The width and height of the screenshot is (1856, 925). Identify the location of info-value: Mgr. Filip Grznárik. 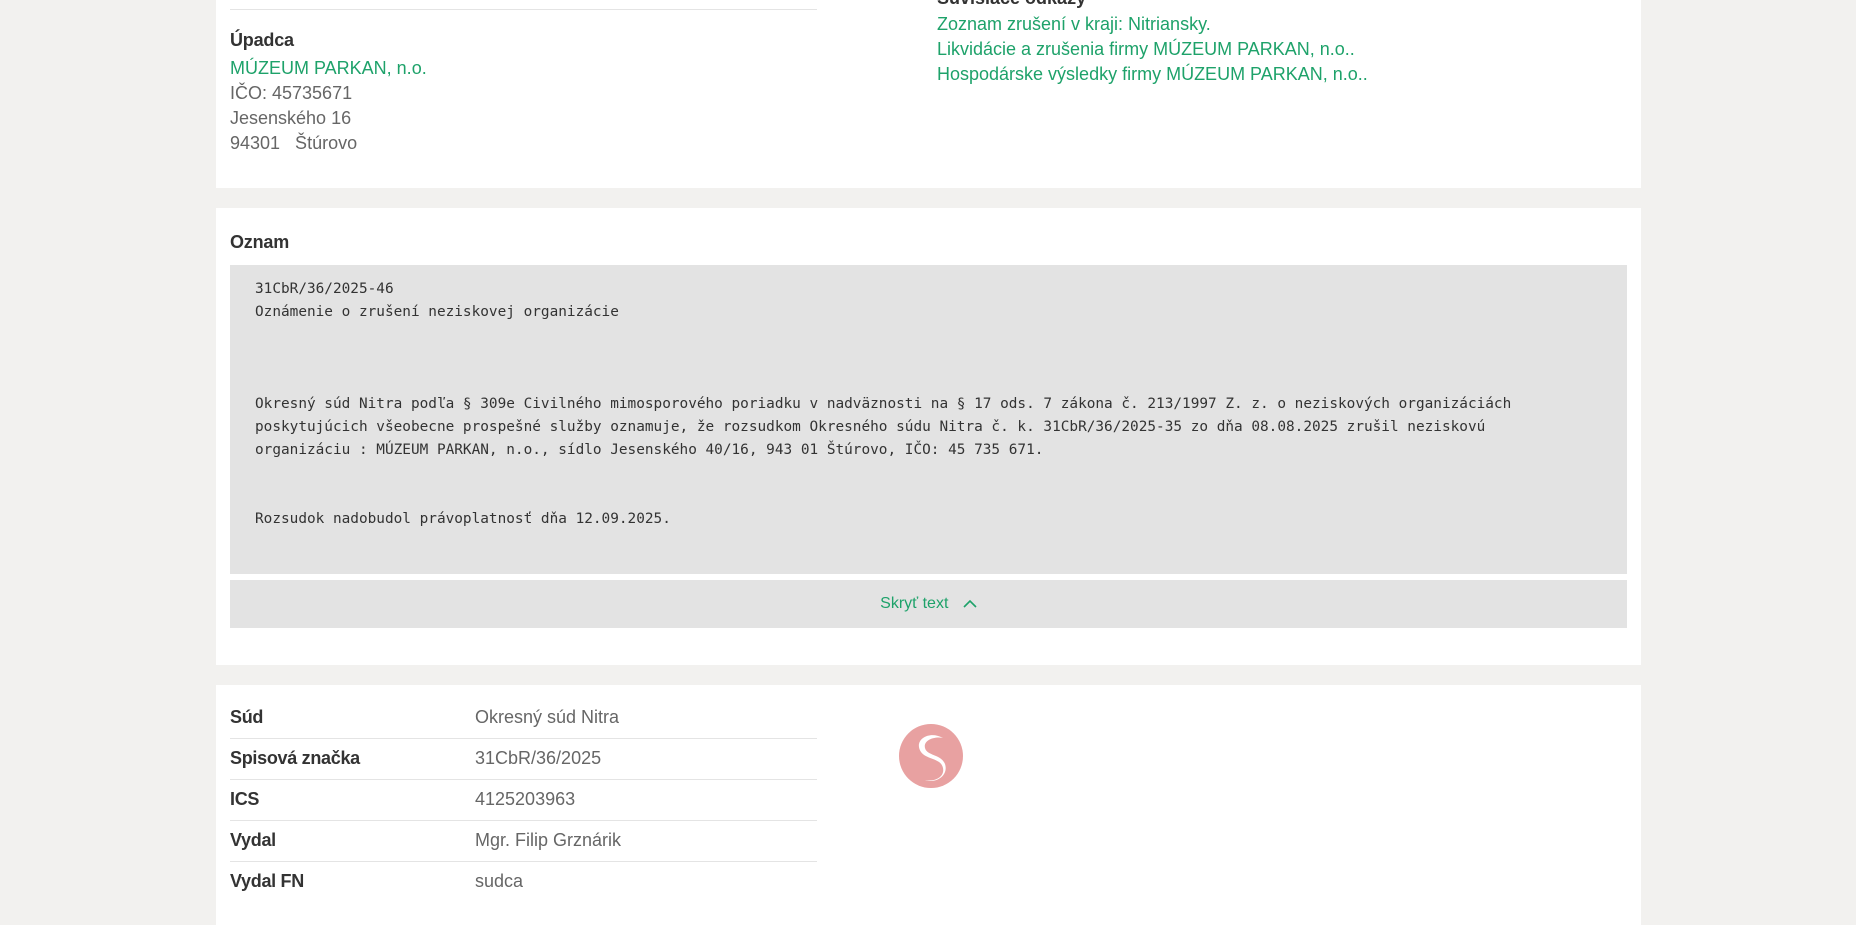
(548, 840).